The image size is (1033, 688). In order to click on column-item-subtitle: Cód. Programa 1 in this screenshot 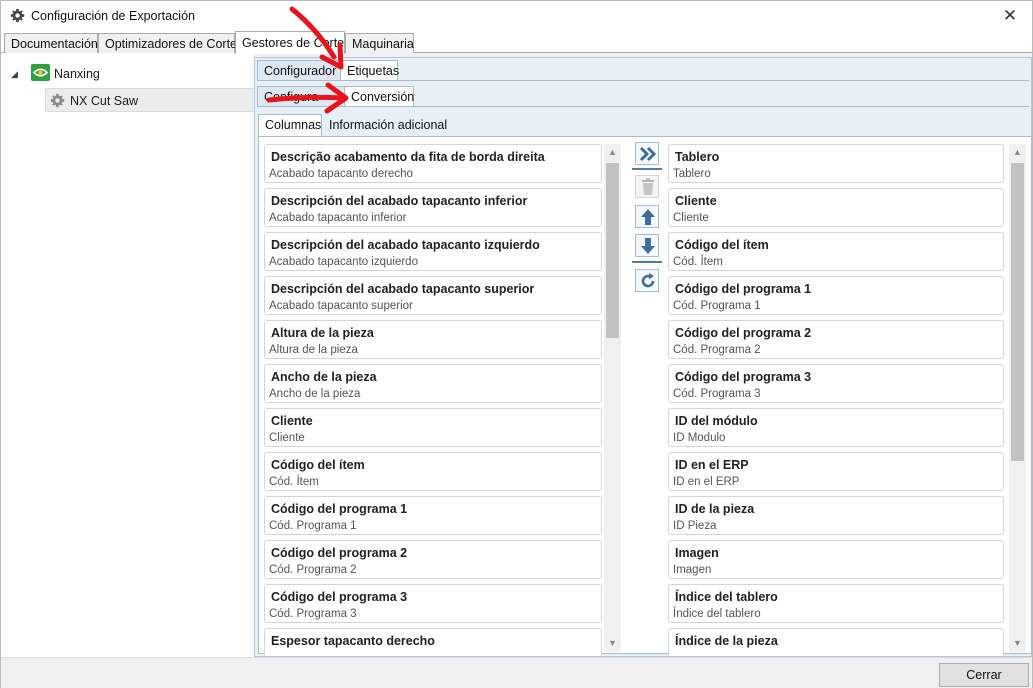, I will do `click(313, 526)`.